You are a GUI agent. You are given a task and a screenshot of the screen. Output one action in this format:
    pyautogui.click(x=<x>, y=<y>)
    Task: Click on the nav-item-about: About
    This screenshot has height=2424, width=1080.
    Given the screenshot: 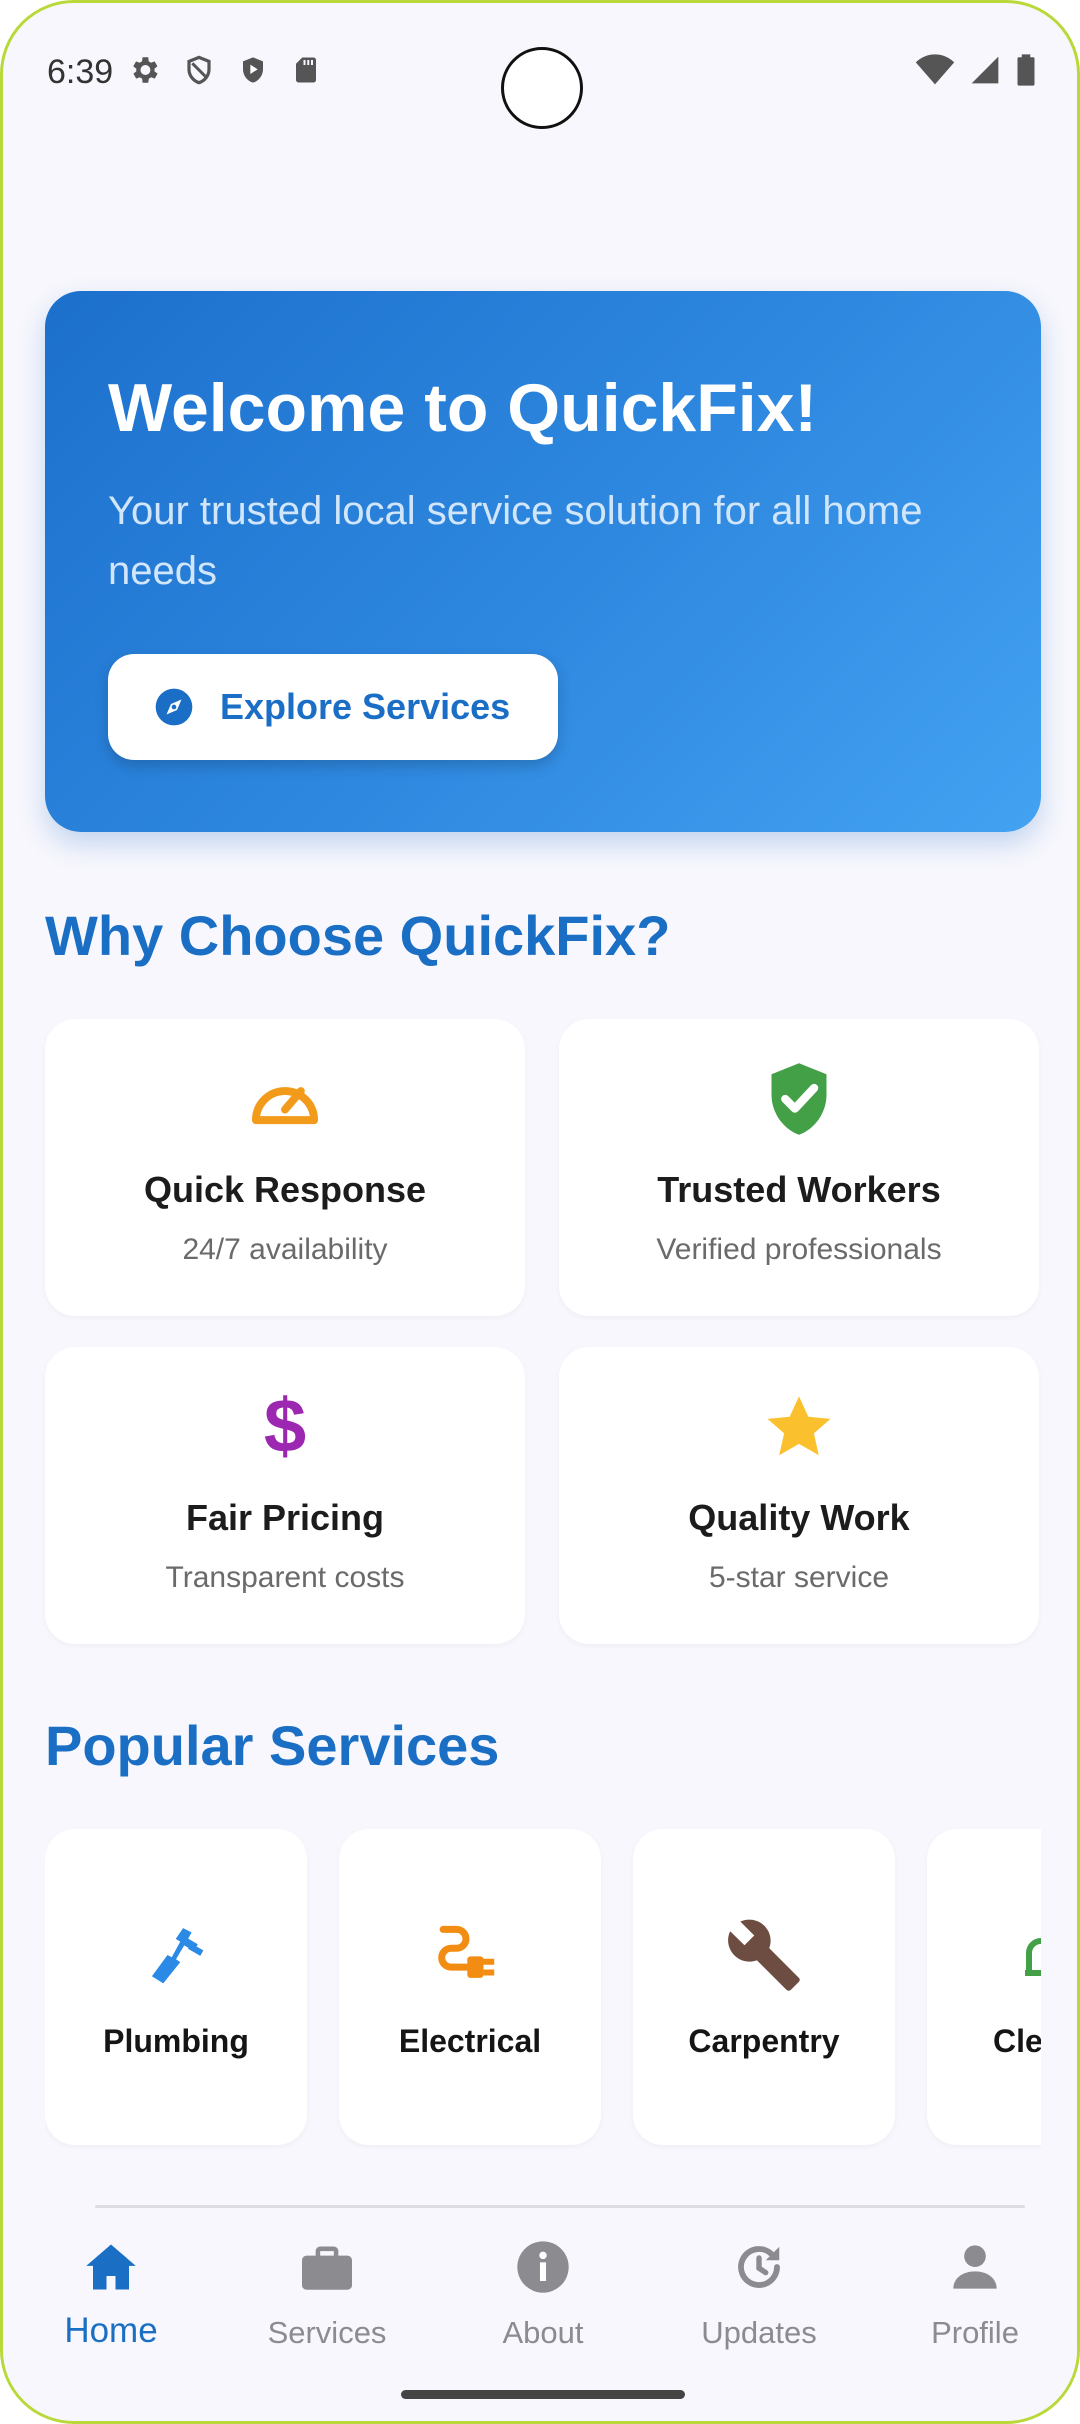 What is the action you would take?
    pyautogui.click(x=543, y=2289)
    